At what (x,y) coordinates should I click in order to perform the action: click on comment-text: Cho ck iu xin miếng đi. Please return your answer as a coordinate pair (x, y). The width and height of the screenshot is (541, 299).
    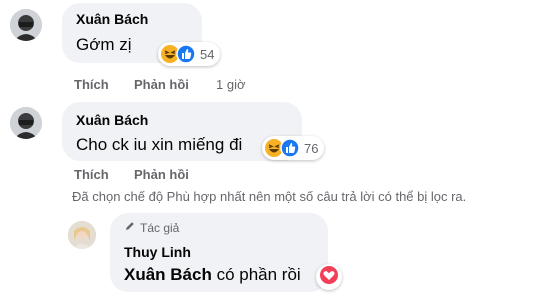
    Looking at the image, I should click on (159, 144).